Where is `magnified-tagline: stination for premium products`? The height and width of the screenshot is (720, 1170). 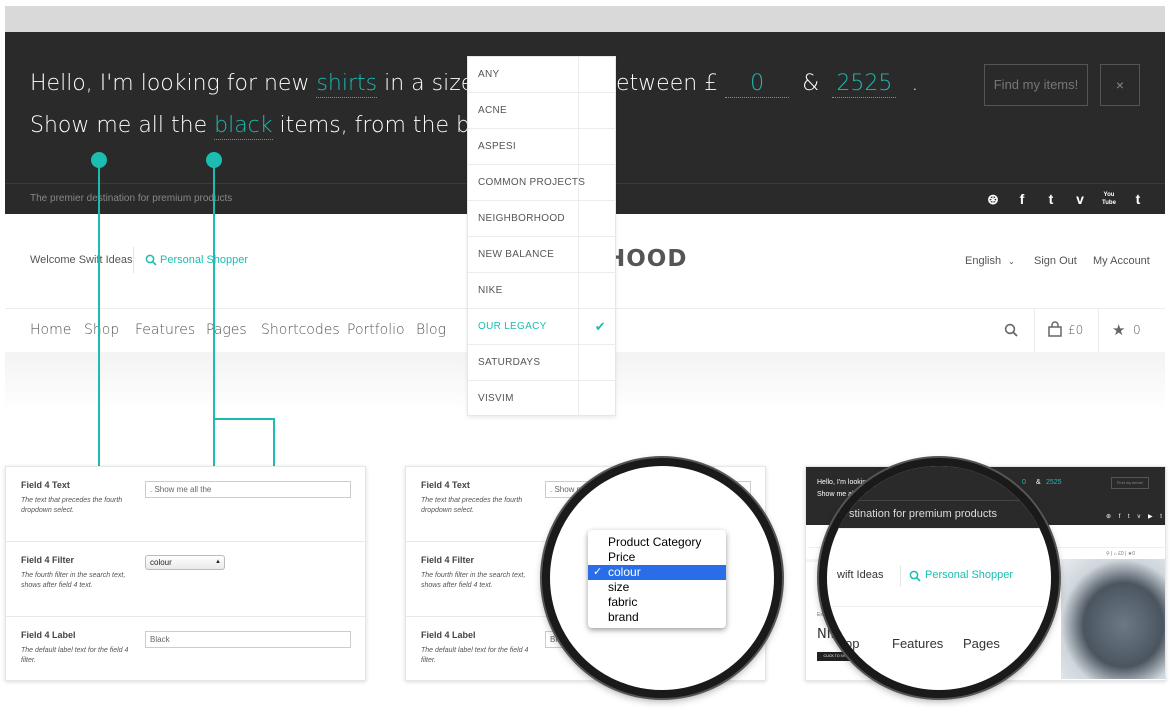
magnified-tagline: stination for premium products is located at coordinates (923, 514).